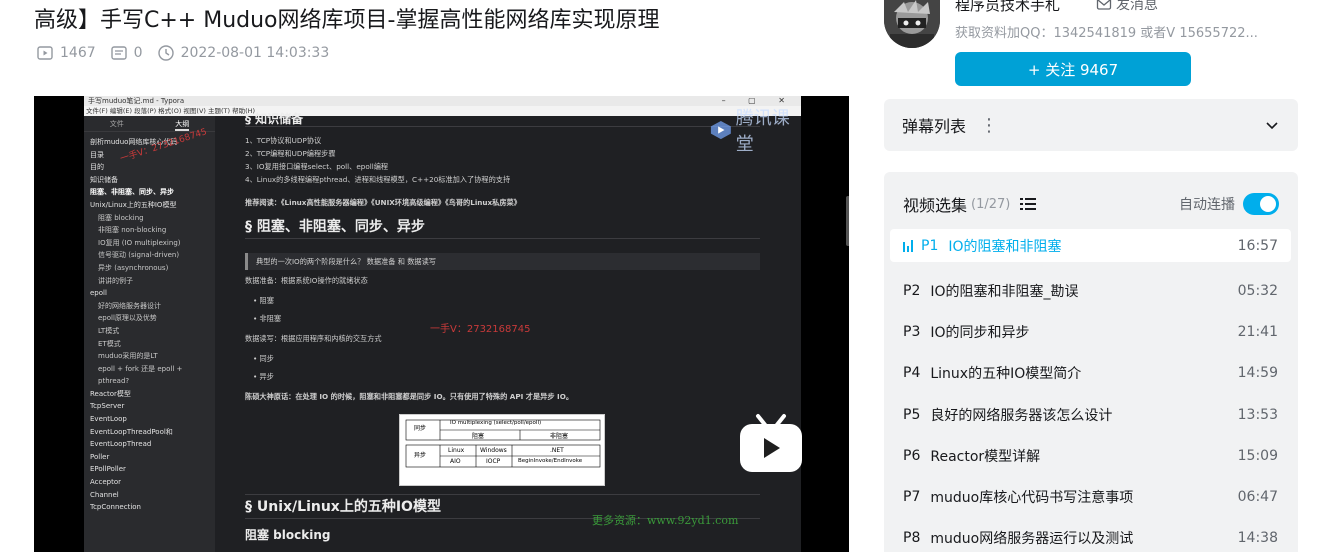 The image size is (1321, 552). What do you see at coordinates (1032, 498) in the screenshot?
I see `episode-title-text: muduo库核心代码书写注意事项` at bounding box center [1032, 498].